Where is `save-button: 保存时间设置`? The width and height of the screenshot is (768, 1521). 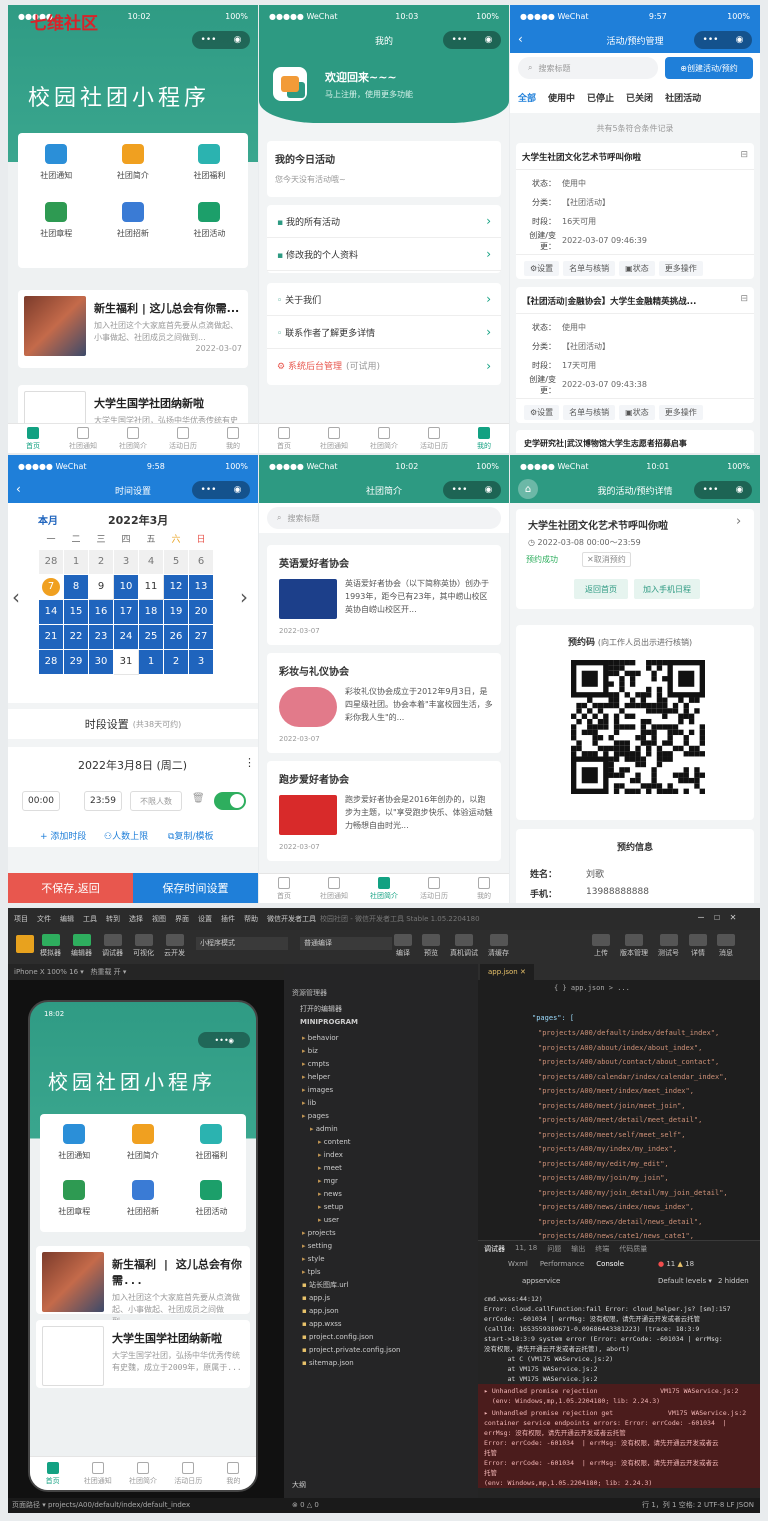 save-button: 保存时间设置 is located at coordinates (195, 888).